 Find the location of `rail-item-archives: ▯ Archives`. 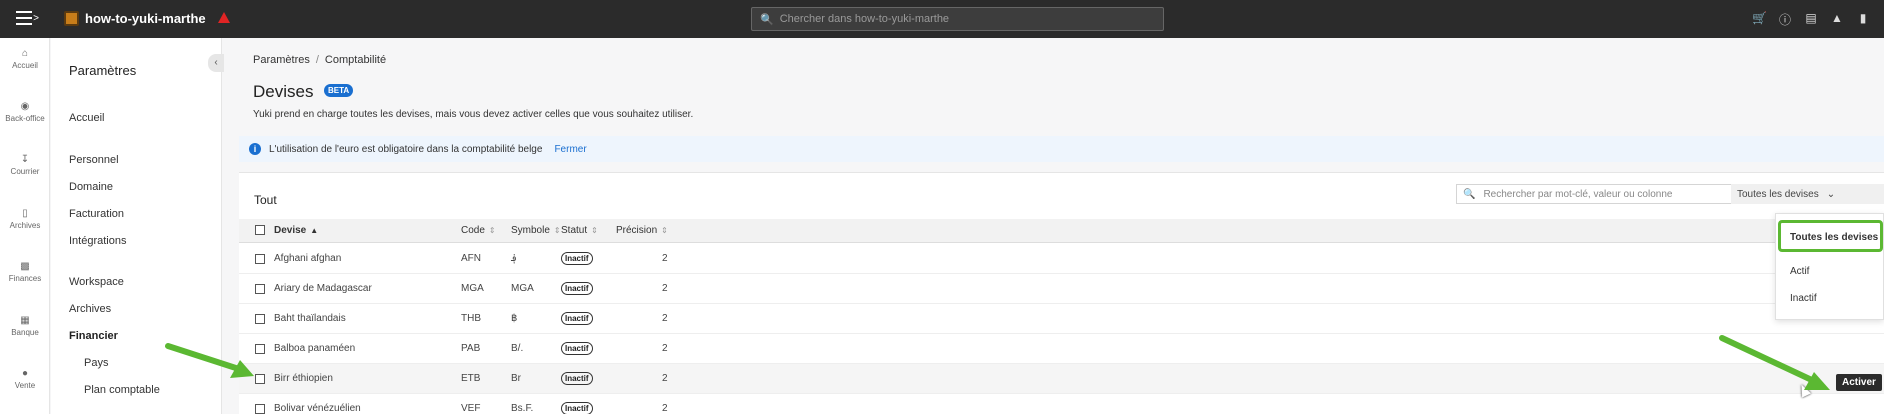

rail-item-archives: ▯ Archives is located at coordinates (25, 219).